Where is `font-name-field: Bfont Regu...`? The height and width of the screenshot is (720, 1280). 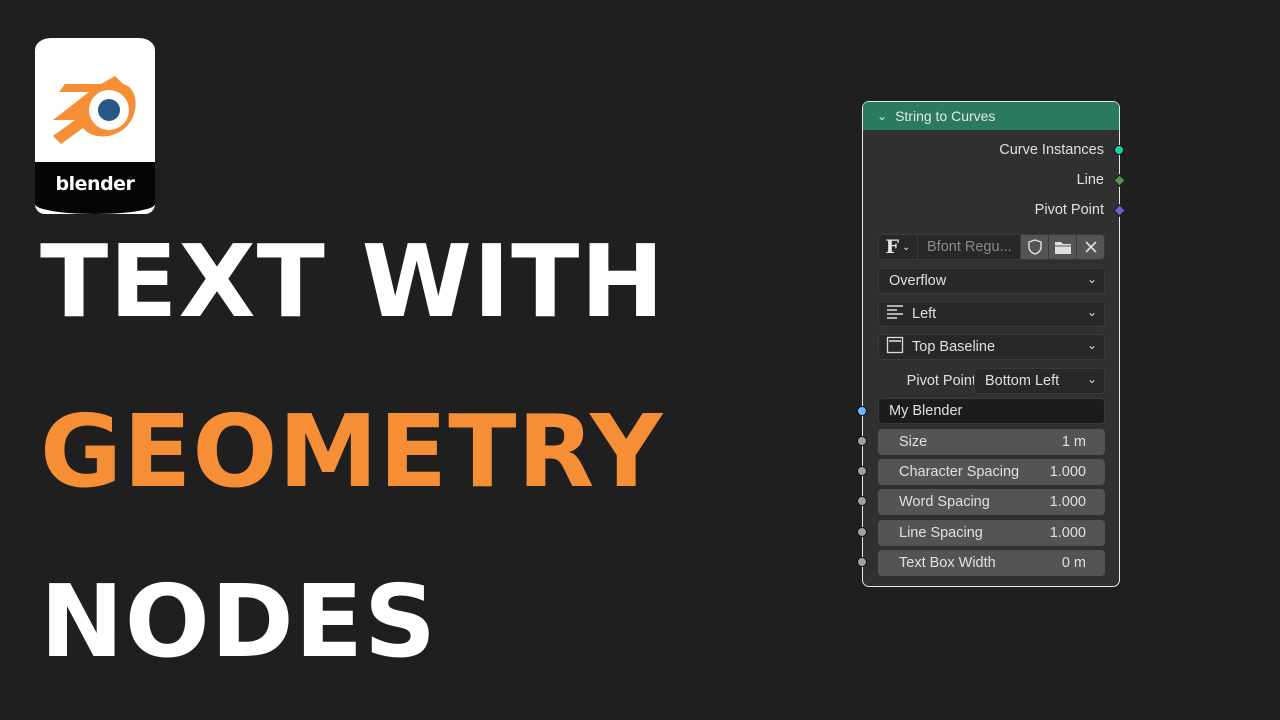
font-name-field: Bfont Regu... is located at coordinates (969, 247).